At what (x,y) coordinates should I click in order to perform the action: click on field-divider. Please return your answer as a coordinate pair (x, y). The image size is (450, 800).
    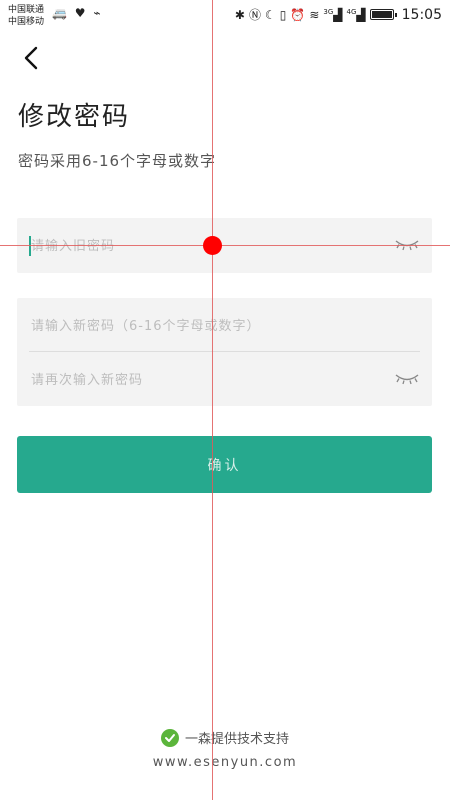
    Looking at the image, I should click on (224, 351).